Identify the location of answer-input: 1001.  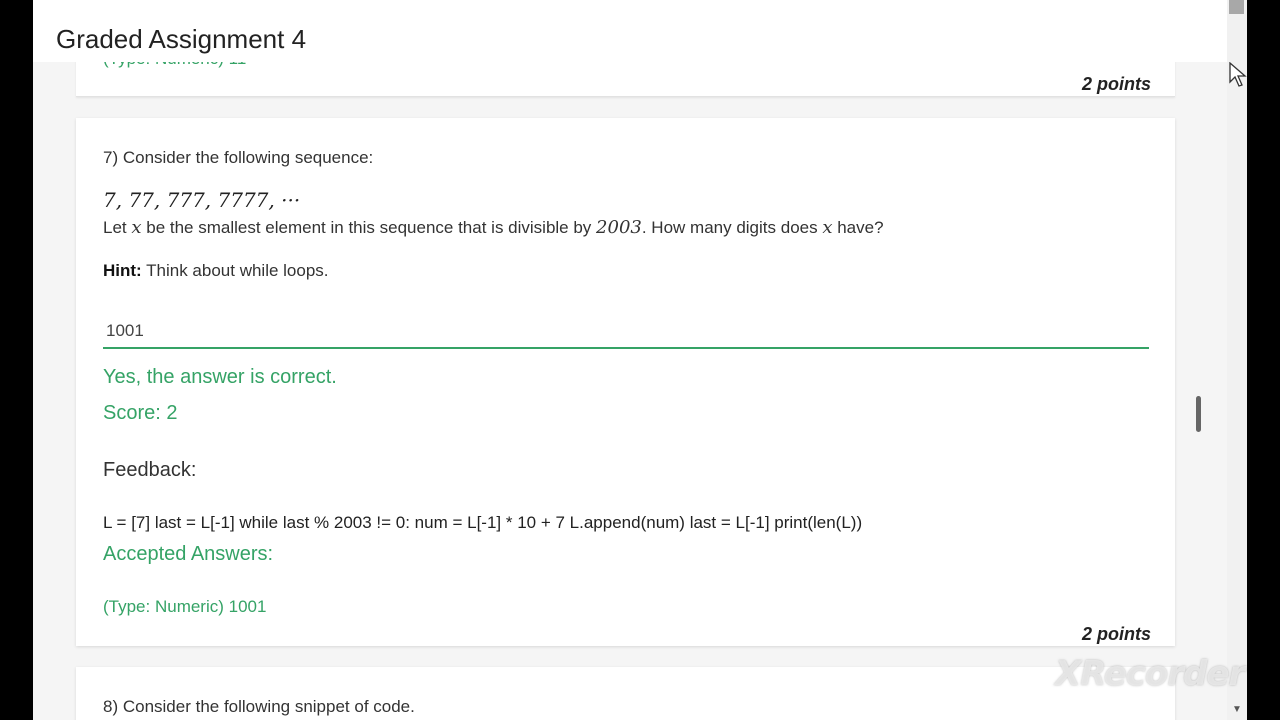
(626, 331).